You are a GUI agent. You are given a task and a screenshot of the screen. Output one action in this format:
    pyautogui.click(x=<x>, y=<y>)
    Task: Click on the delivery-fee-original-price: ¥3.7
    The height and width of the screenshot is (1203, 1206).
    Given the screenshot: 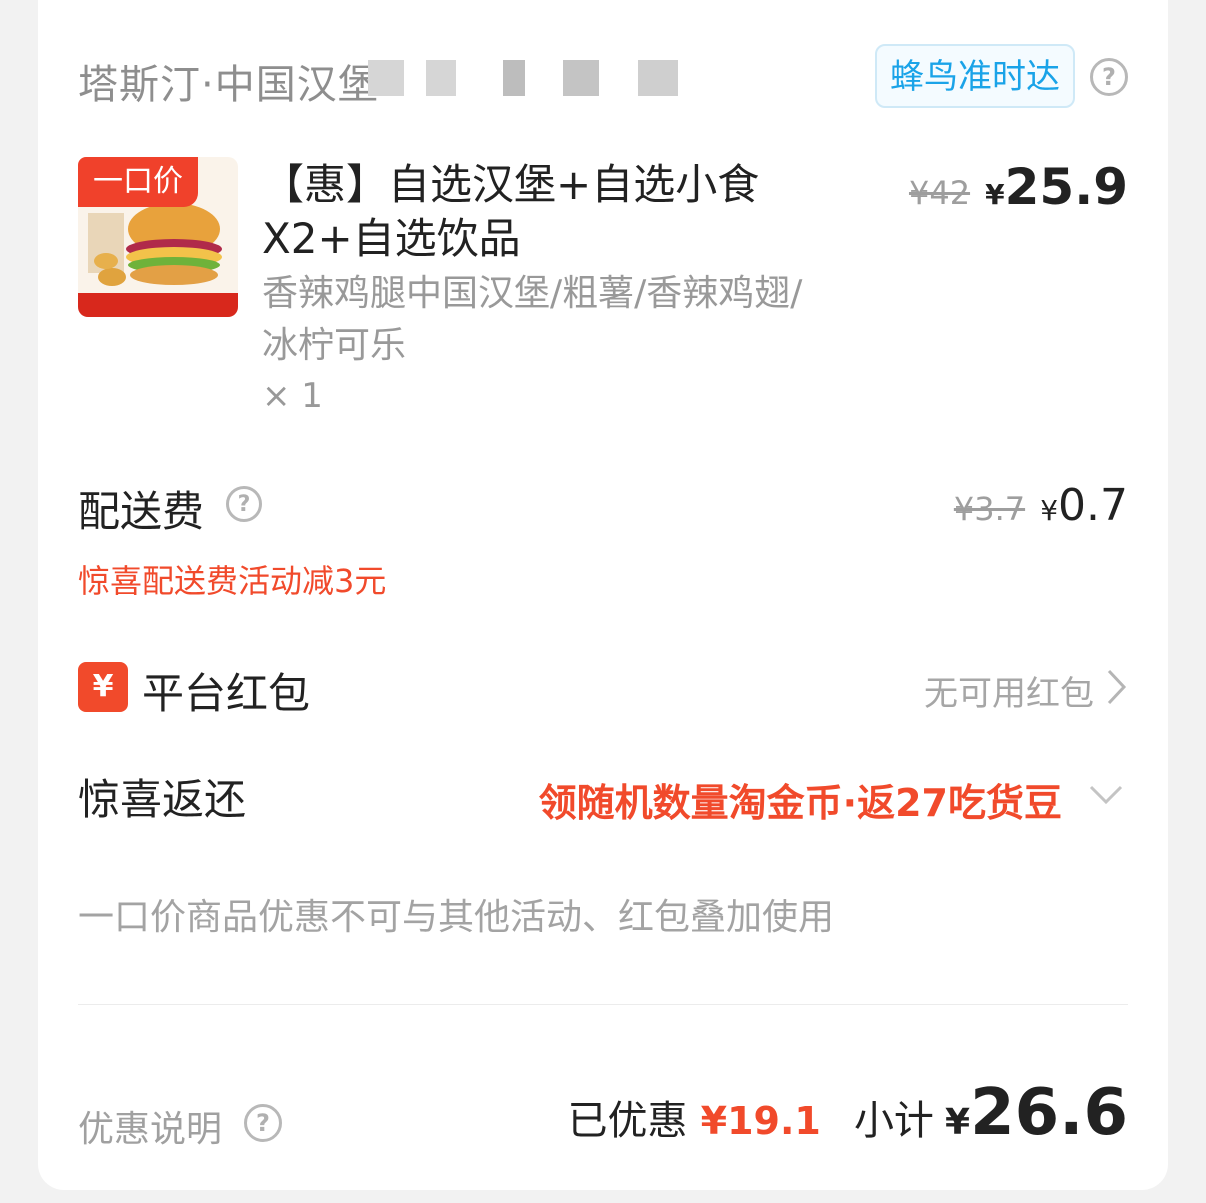 What is the action you would take?
    pyautogui.click(x=989, y=509)
    